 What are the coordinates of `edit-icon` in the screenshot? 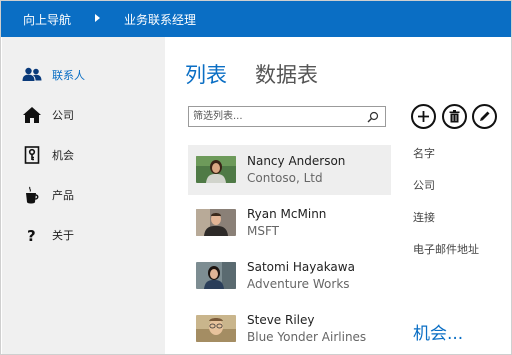 It's located at (485, 116).